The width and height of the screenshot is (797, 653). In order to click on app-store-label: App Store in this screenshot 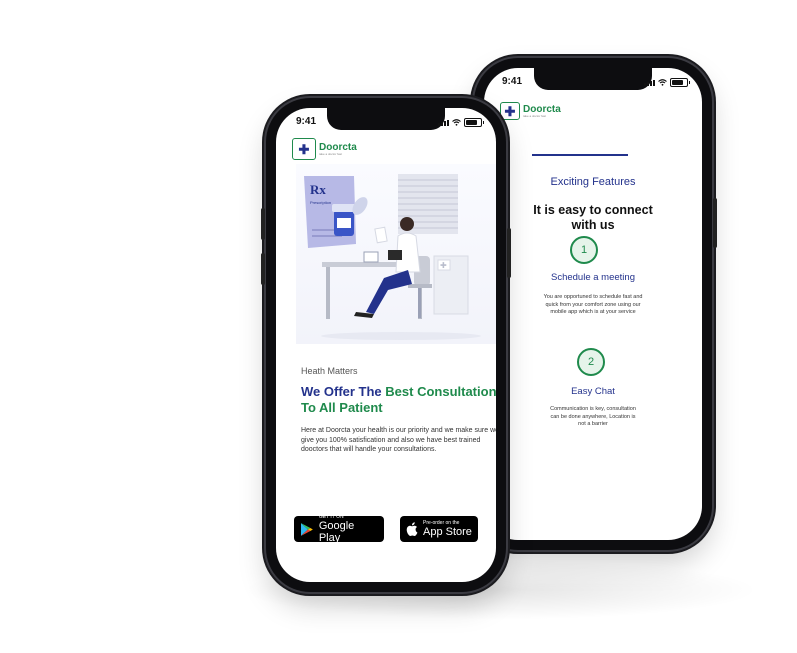, I will do `click(447, 532)`.